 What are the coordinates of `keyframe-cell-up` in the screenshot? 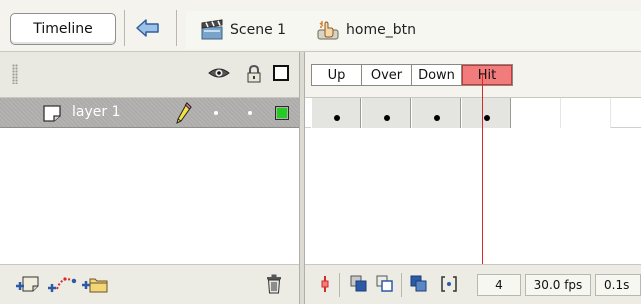 It's located at (336, 113).